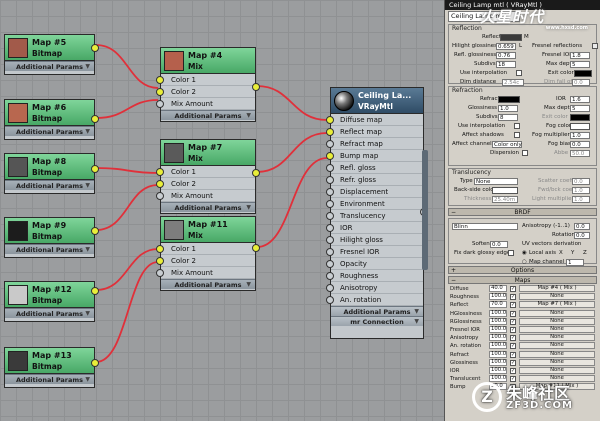 The width and height of the screenshot is (600, 421). Describe the element at coordinates (485, 226) in the screenshot. I see `brdf-type-dropdown: Blinn` at that location.